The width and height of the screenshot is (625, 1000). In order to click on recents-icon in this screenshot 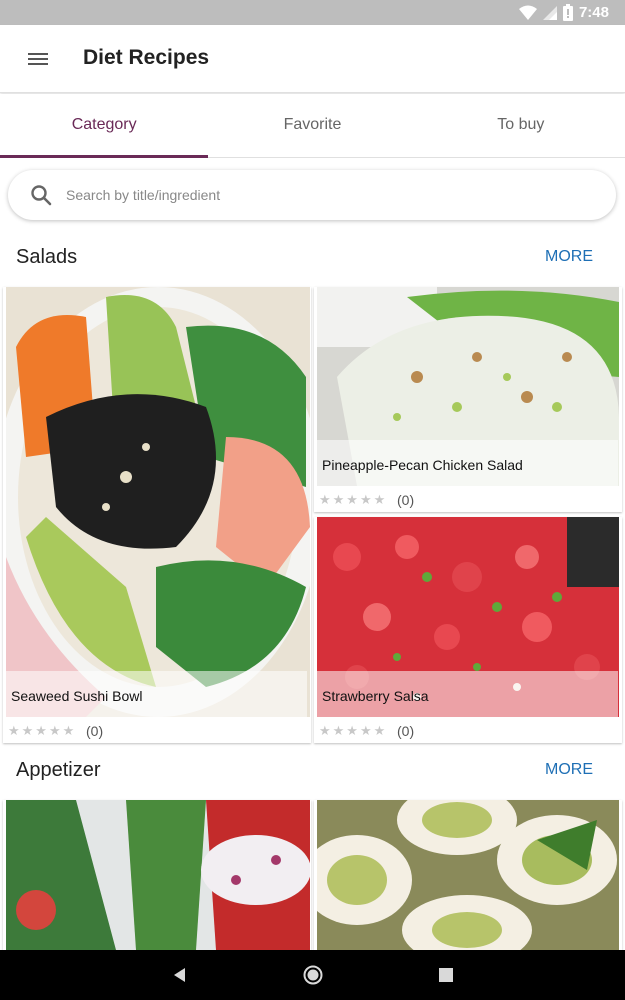, I will do `click(446, 975)`.